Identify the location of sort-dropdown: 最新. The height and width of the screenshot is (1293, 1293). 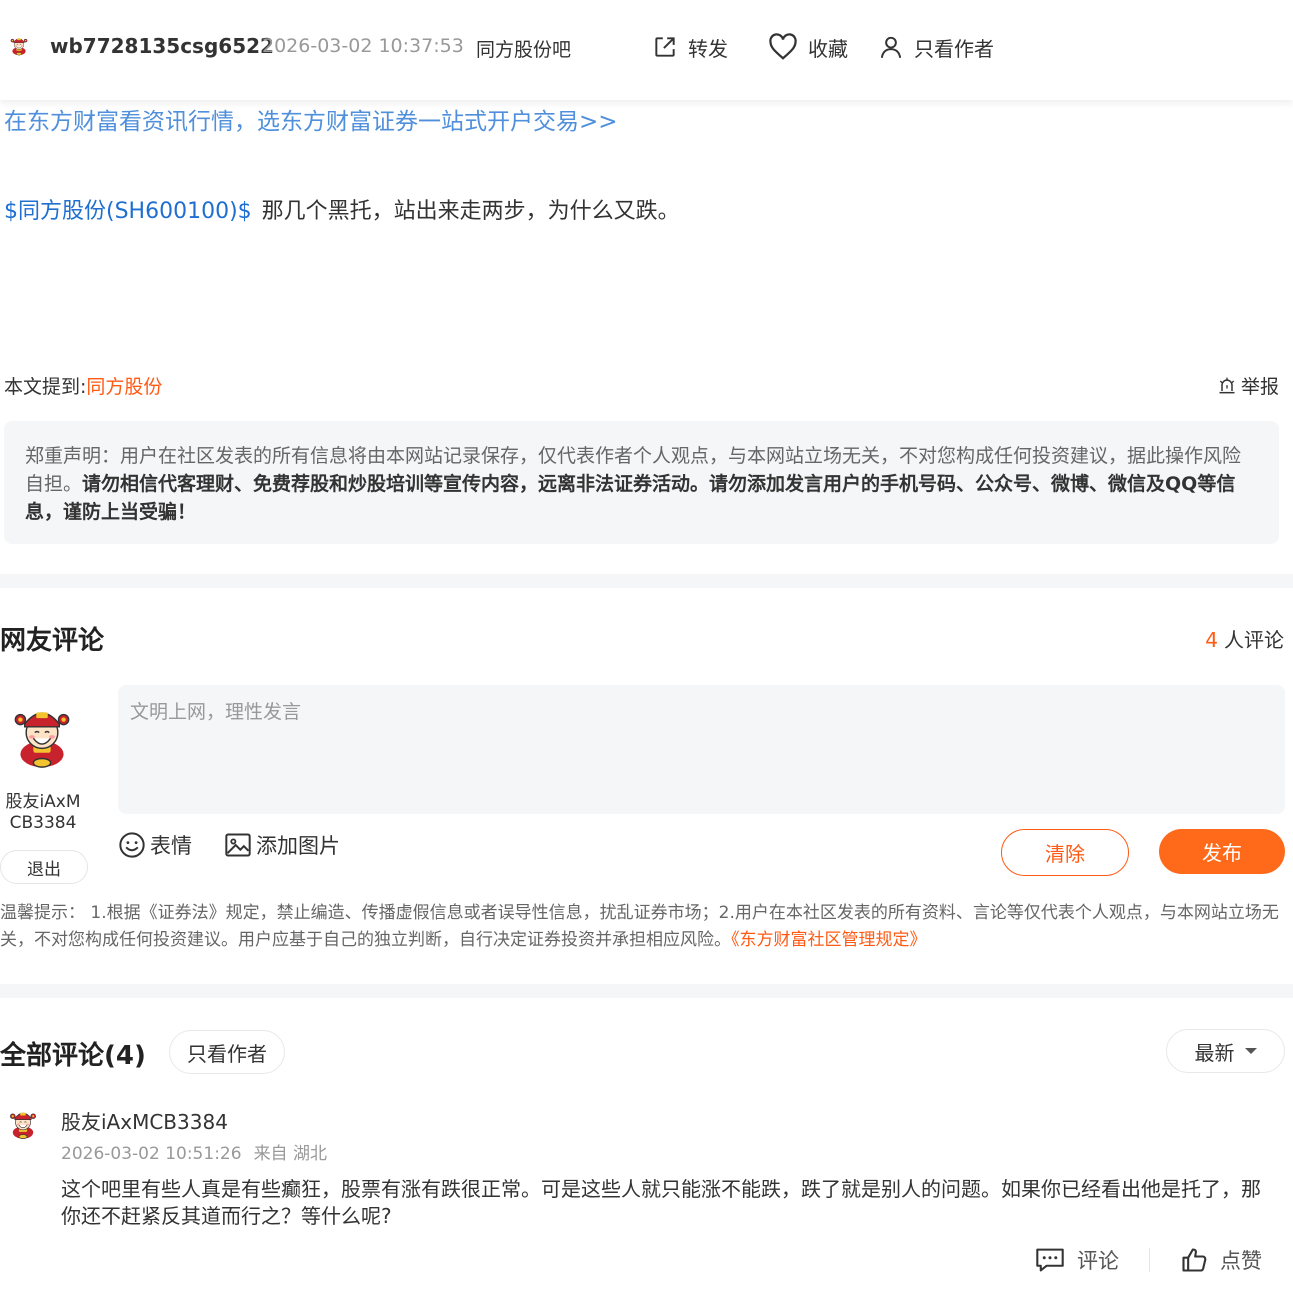
(1225, 1051).